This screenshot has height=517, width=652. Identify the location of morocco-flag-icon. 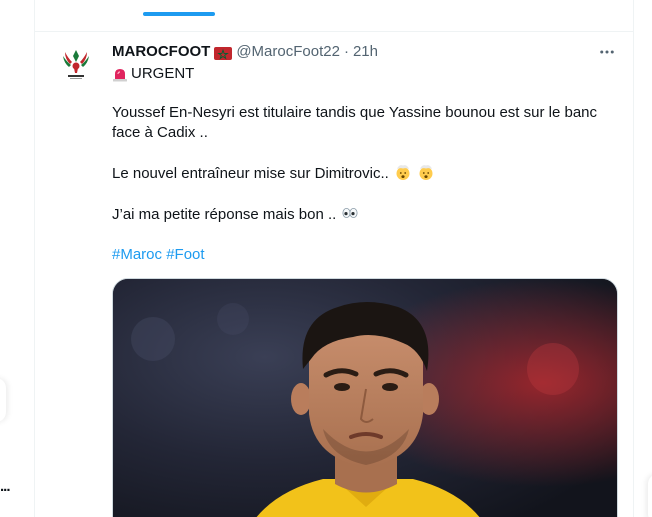
(223, 53).